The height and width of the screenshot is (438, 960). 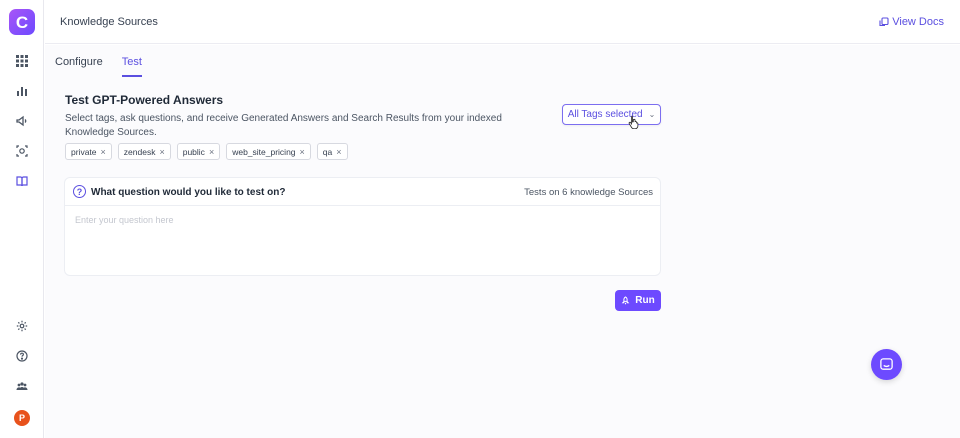 What do you see at coordinates (193, 151) in the screenshot?
I see `tag-label: public` at bounding box center [193, 151].